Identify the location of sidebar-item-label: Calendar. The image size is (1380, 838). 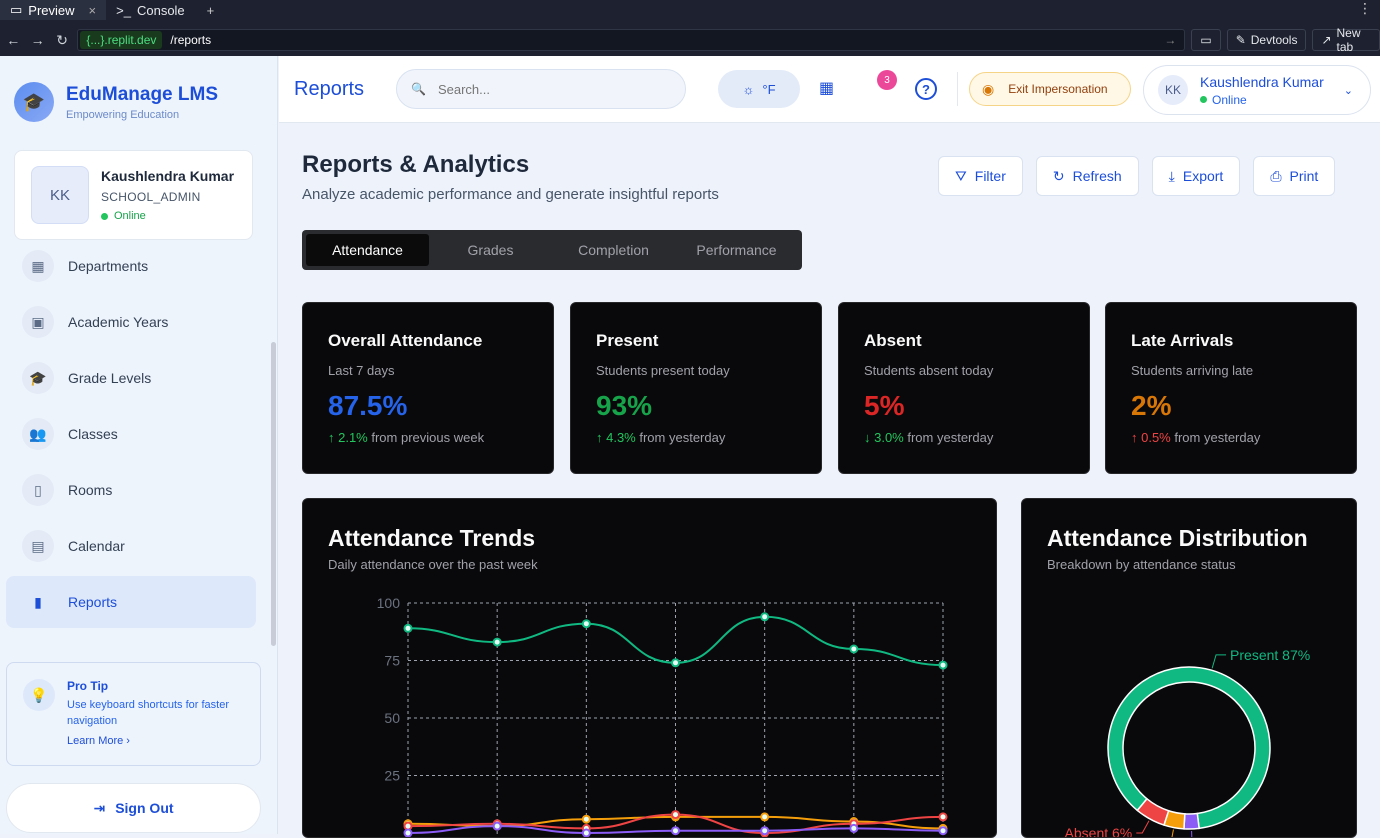
(96, 546).